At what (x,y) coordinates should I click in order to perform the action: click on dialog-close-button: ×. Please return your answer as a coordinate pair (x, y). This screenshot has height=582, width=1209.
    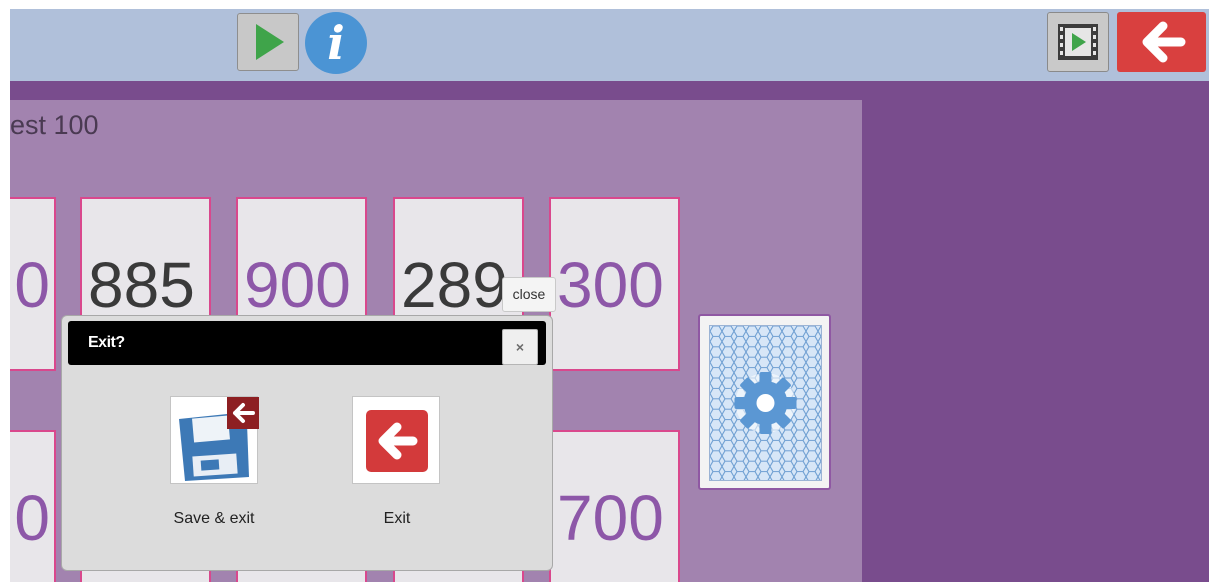
    Looking at the image, I should click on (520, 347).